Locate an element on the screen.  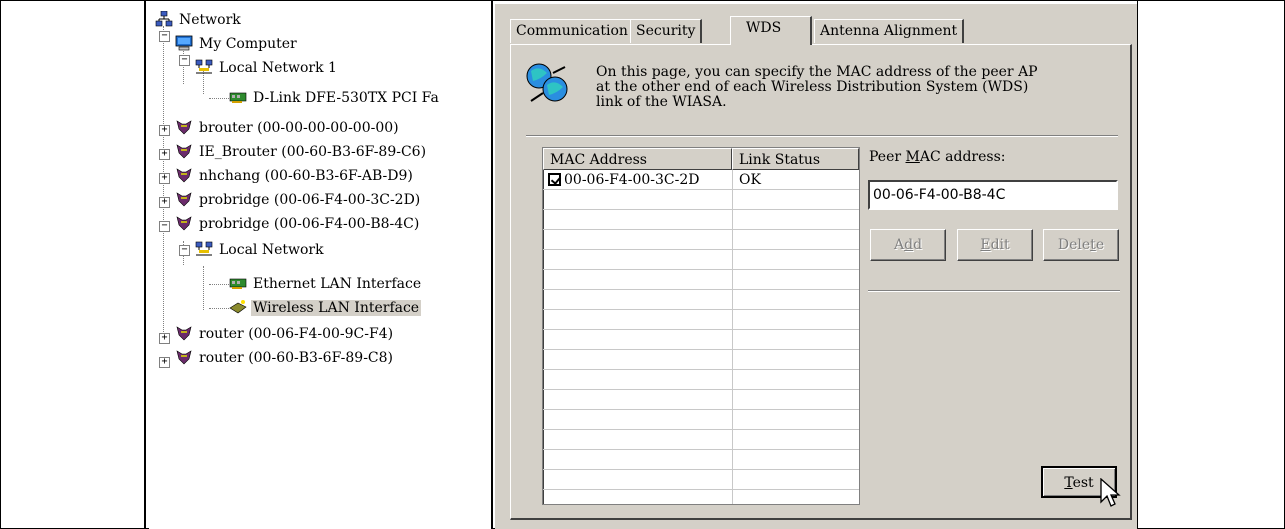
tree-item-probridge-3c2d: probridge (00-06-F4-00-3C-2D) is located at coordinates (298, 200).